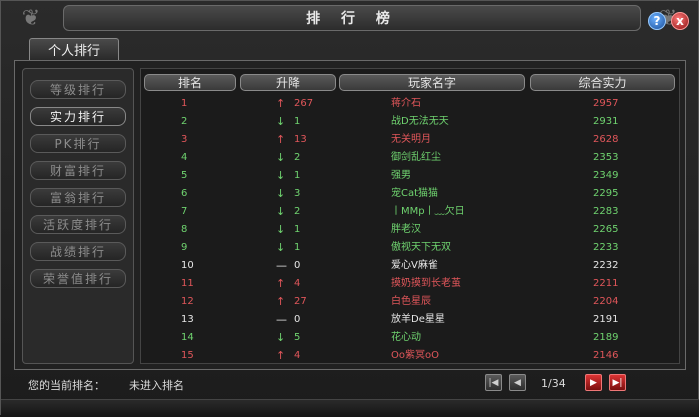  I want to click on rank-cell: 8, so click(184, 229).